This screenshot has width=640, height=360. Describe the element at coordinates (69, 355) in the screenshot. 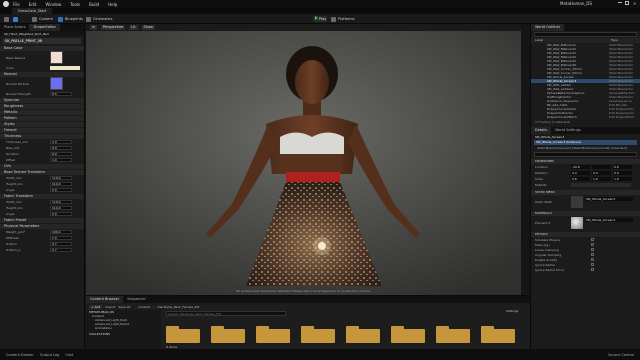

I see `cmd-input: Cmd` at that location.